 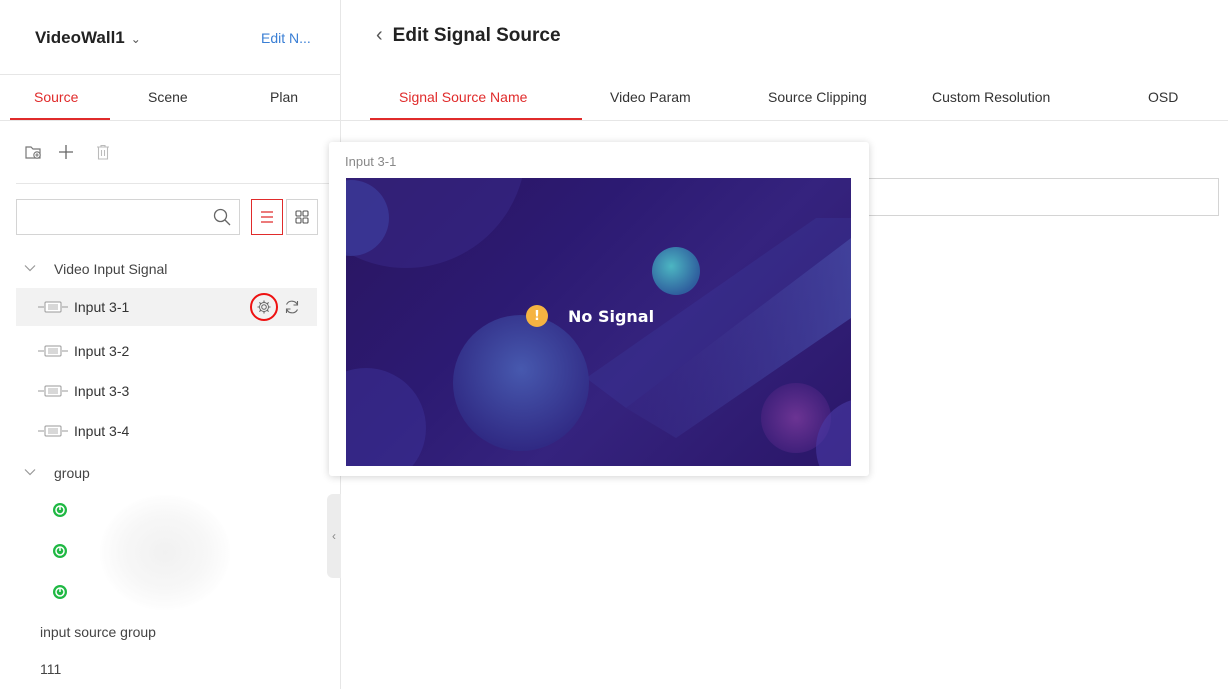 I want to click on toolbar-divider, so click(x=175, y=183).